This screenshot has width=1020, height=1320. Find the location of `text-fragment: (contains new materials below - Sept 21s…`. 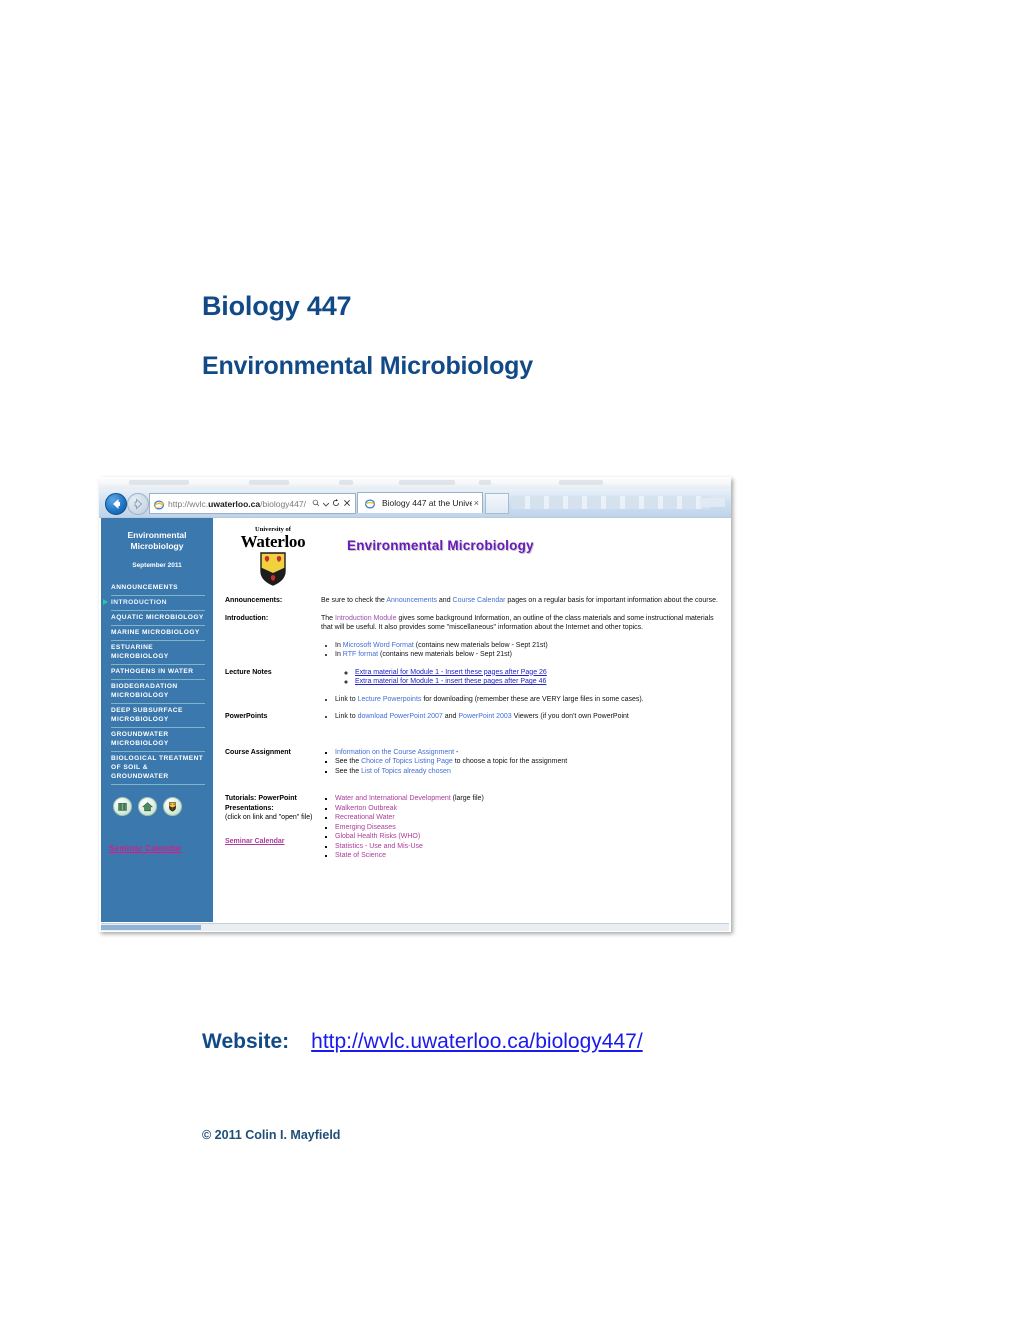

text-fragment: (contains new materials below - Sept 21s… is located at coordinates (445, 654).